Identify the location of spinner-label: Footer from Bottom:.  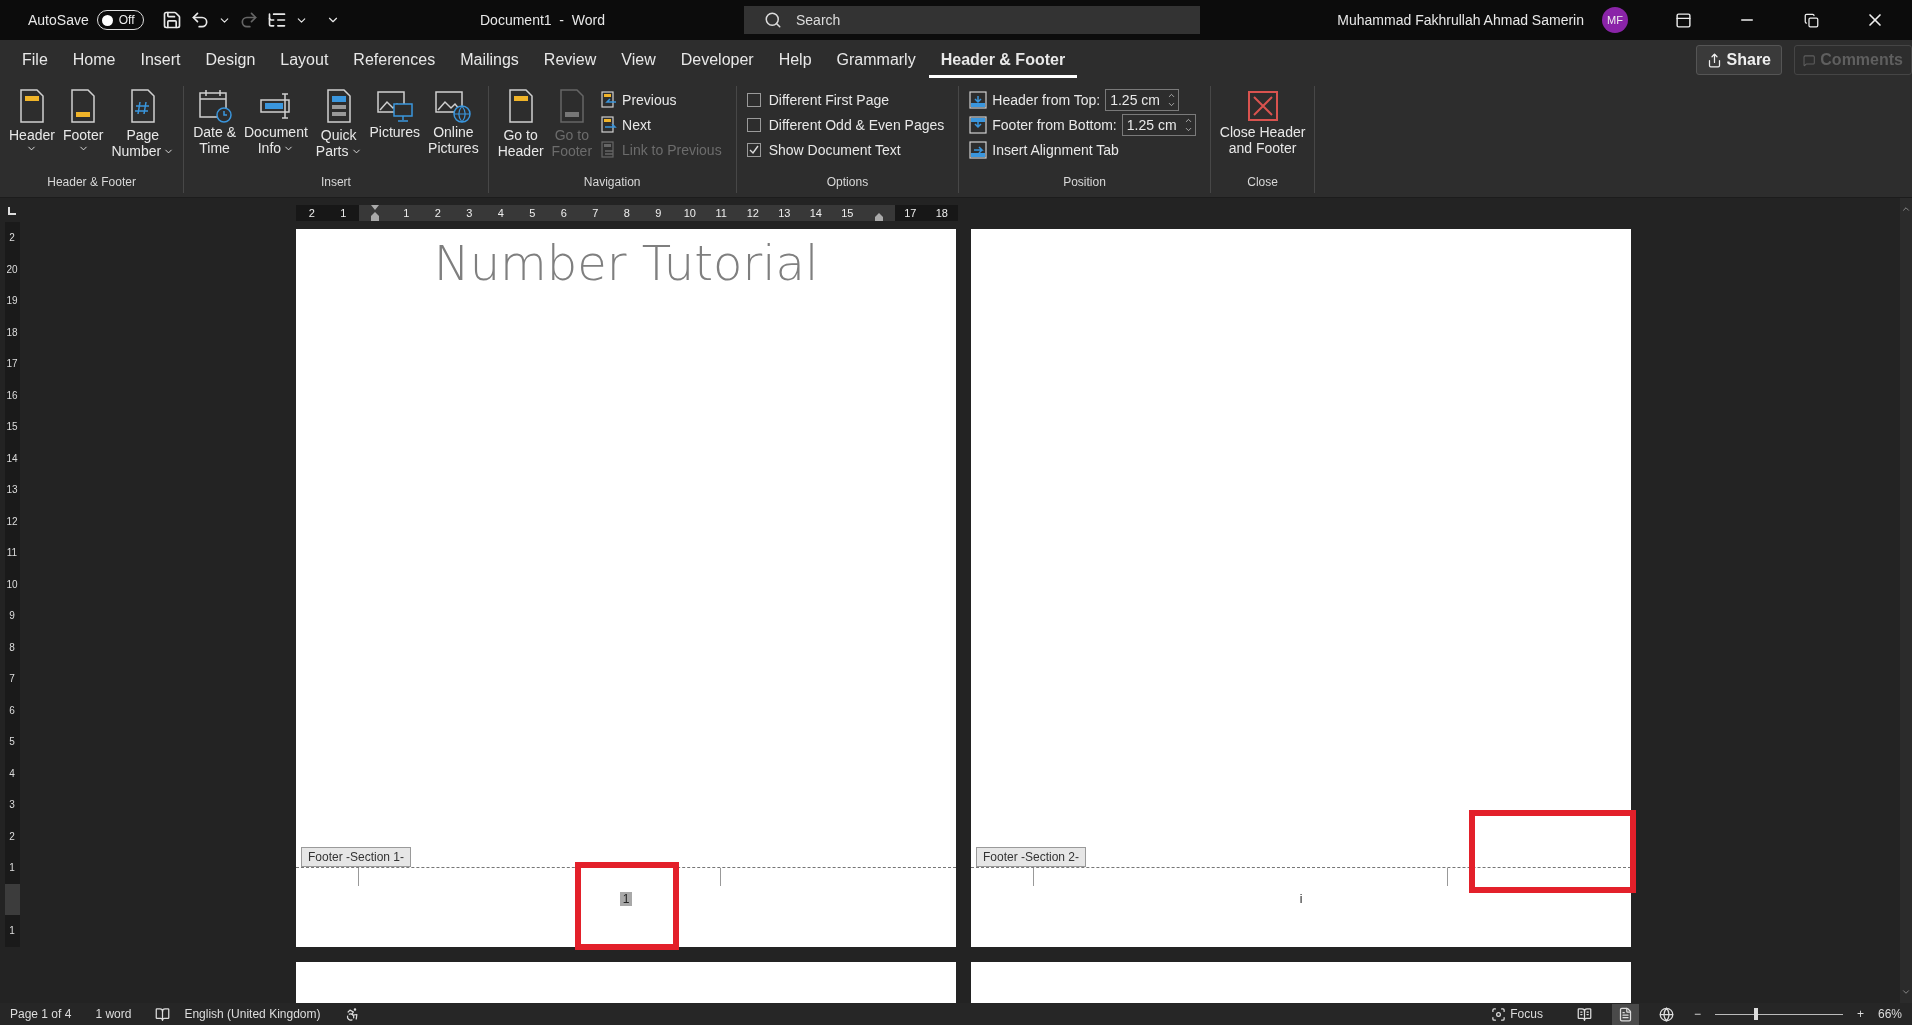
(1054, 124).